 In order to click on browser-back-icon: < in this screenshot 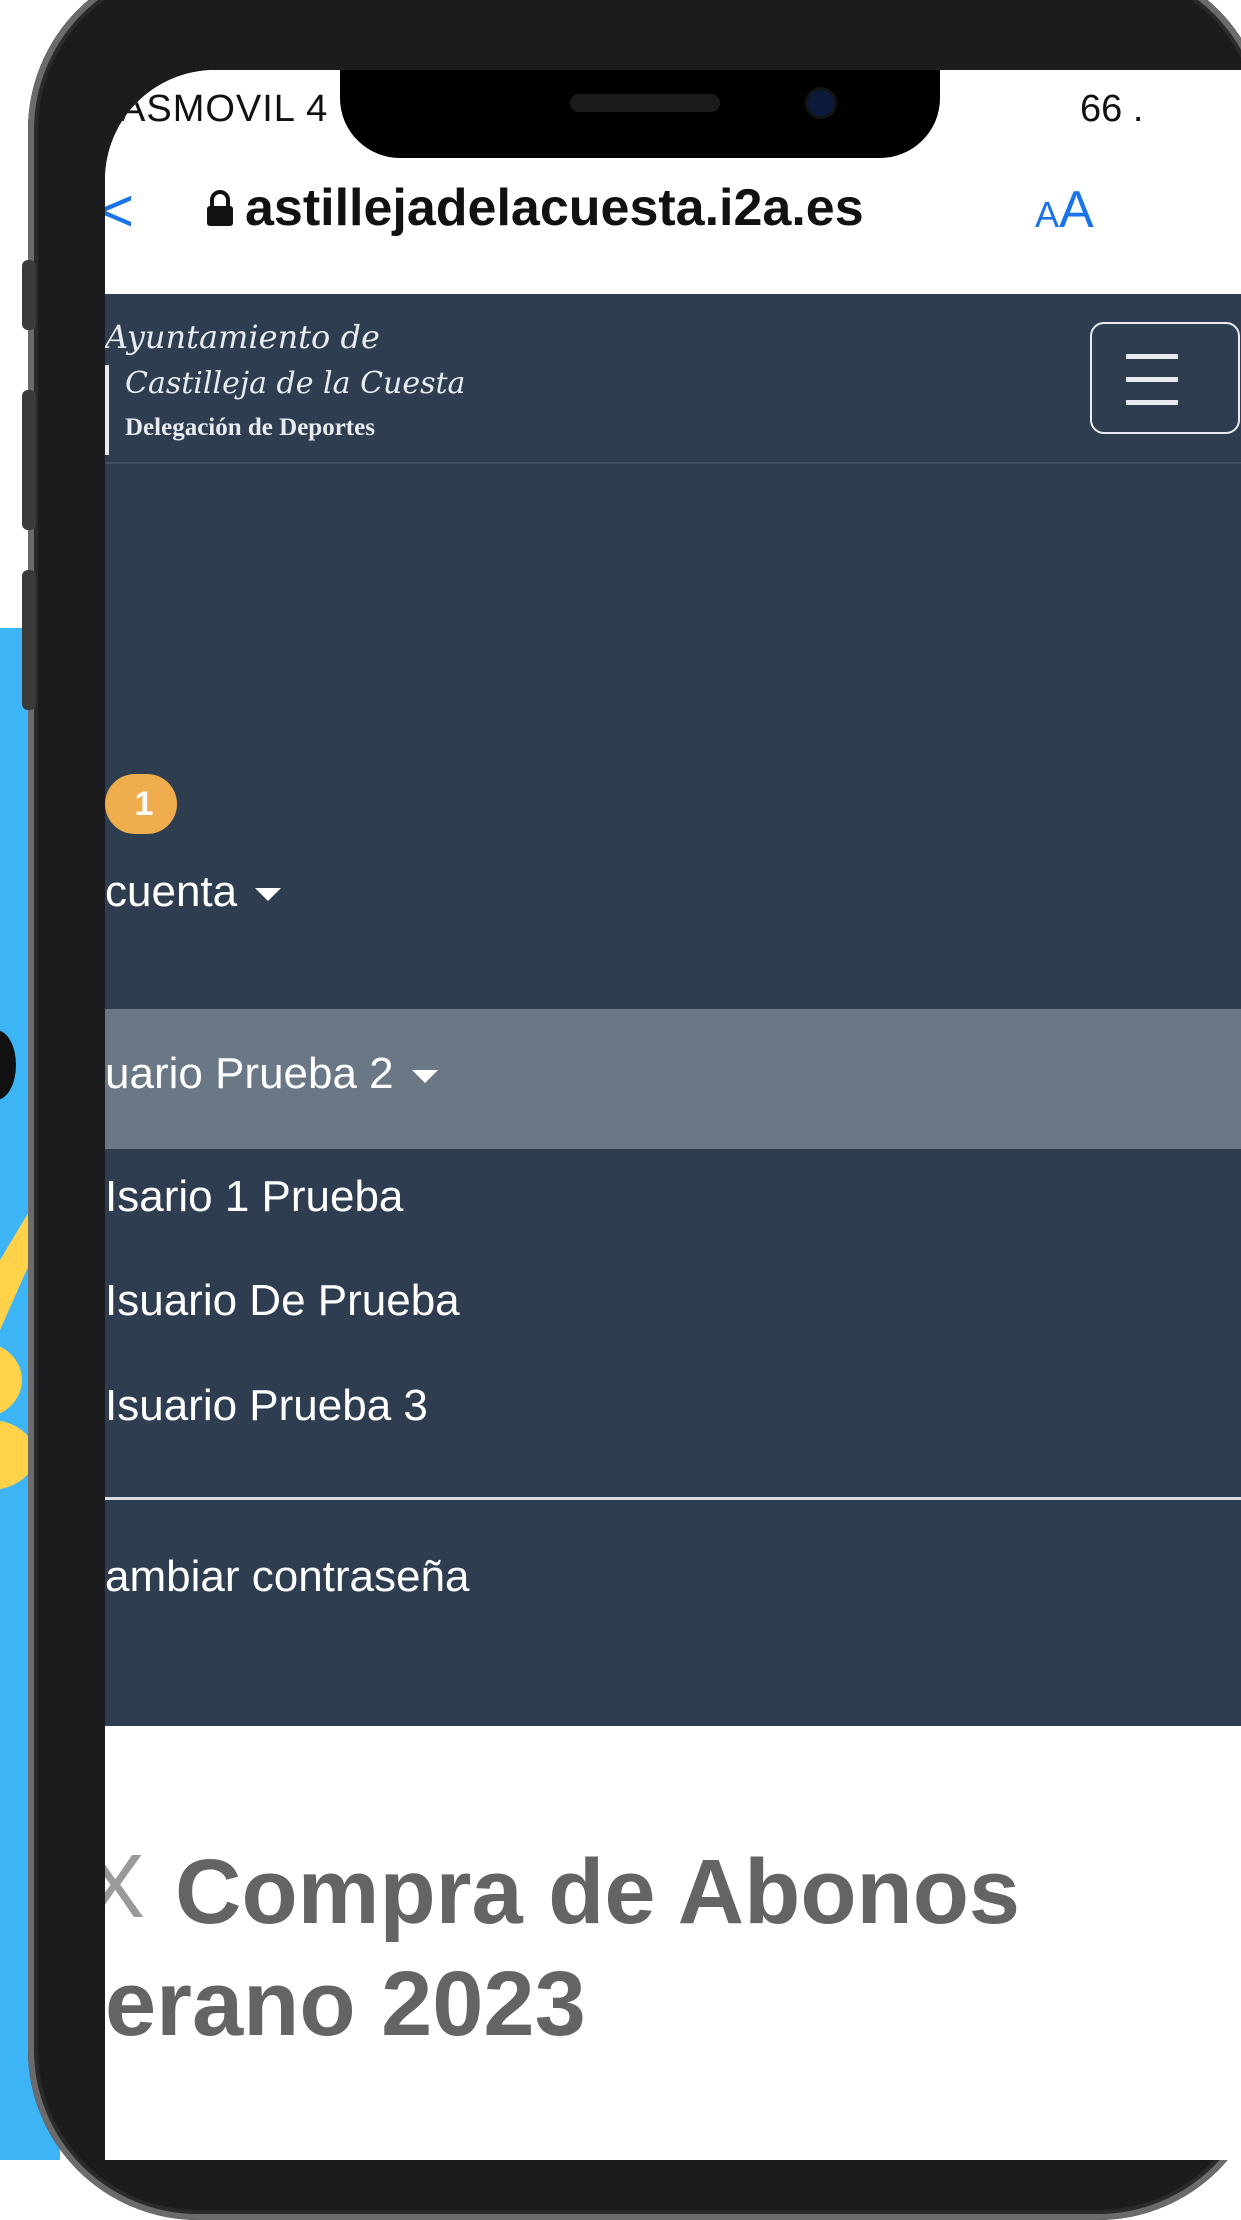, I will do `click(119, 210)`.